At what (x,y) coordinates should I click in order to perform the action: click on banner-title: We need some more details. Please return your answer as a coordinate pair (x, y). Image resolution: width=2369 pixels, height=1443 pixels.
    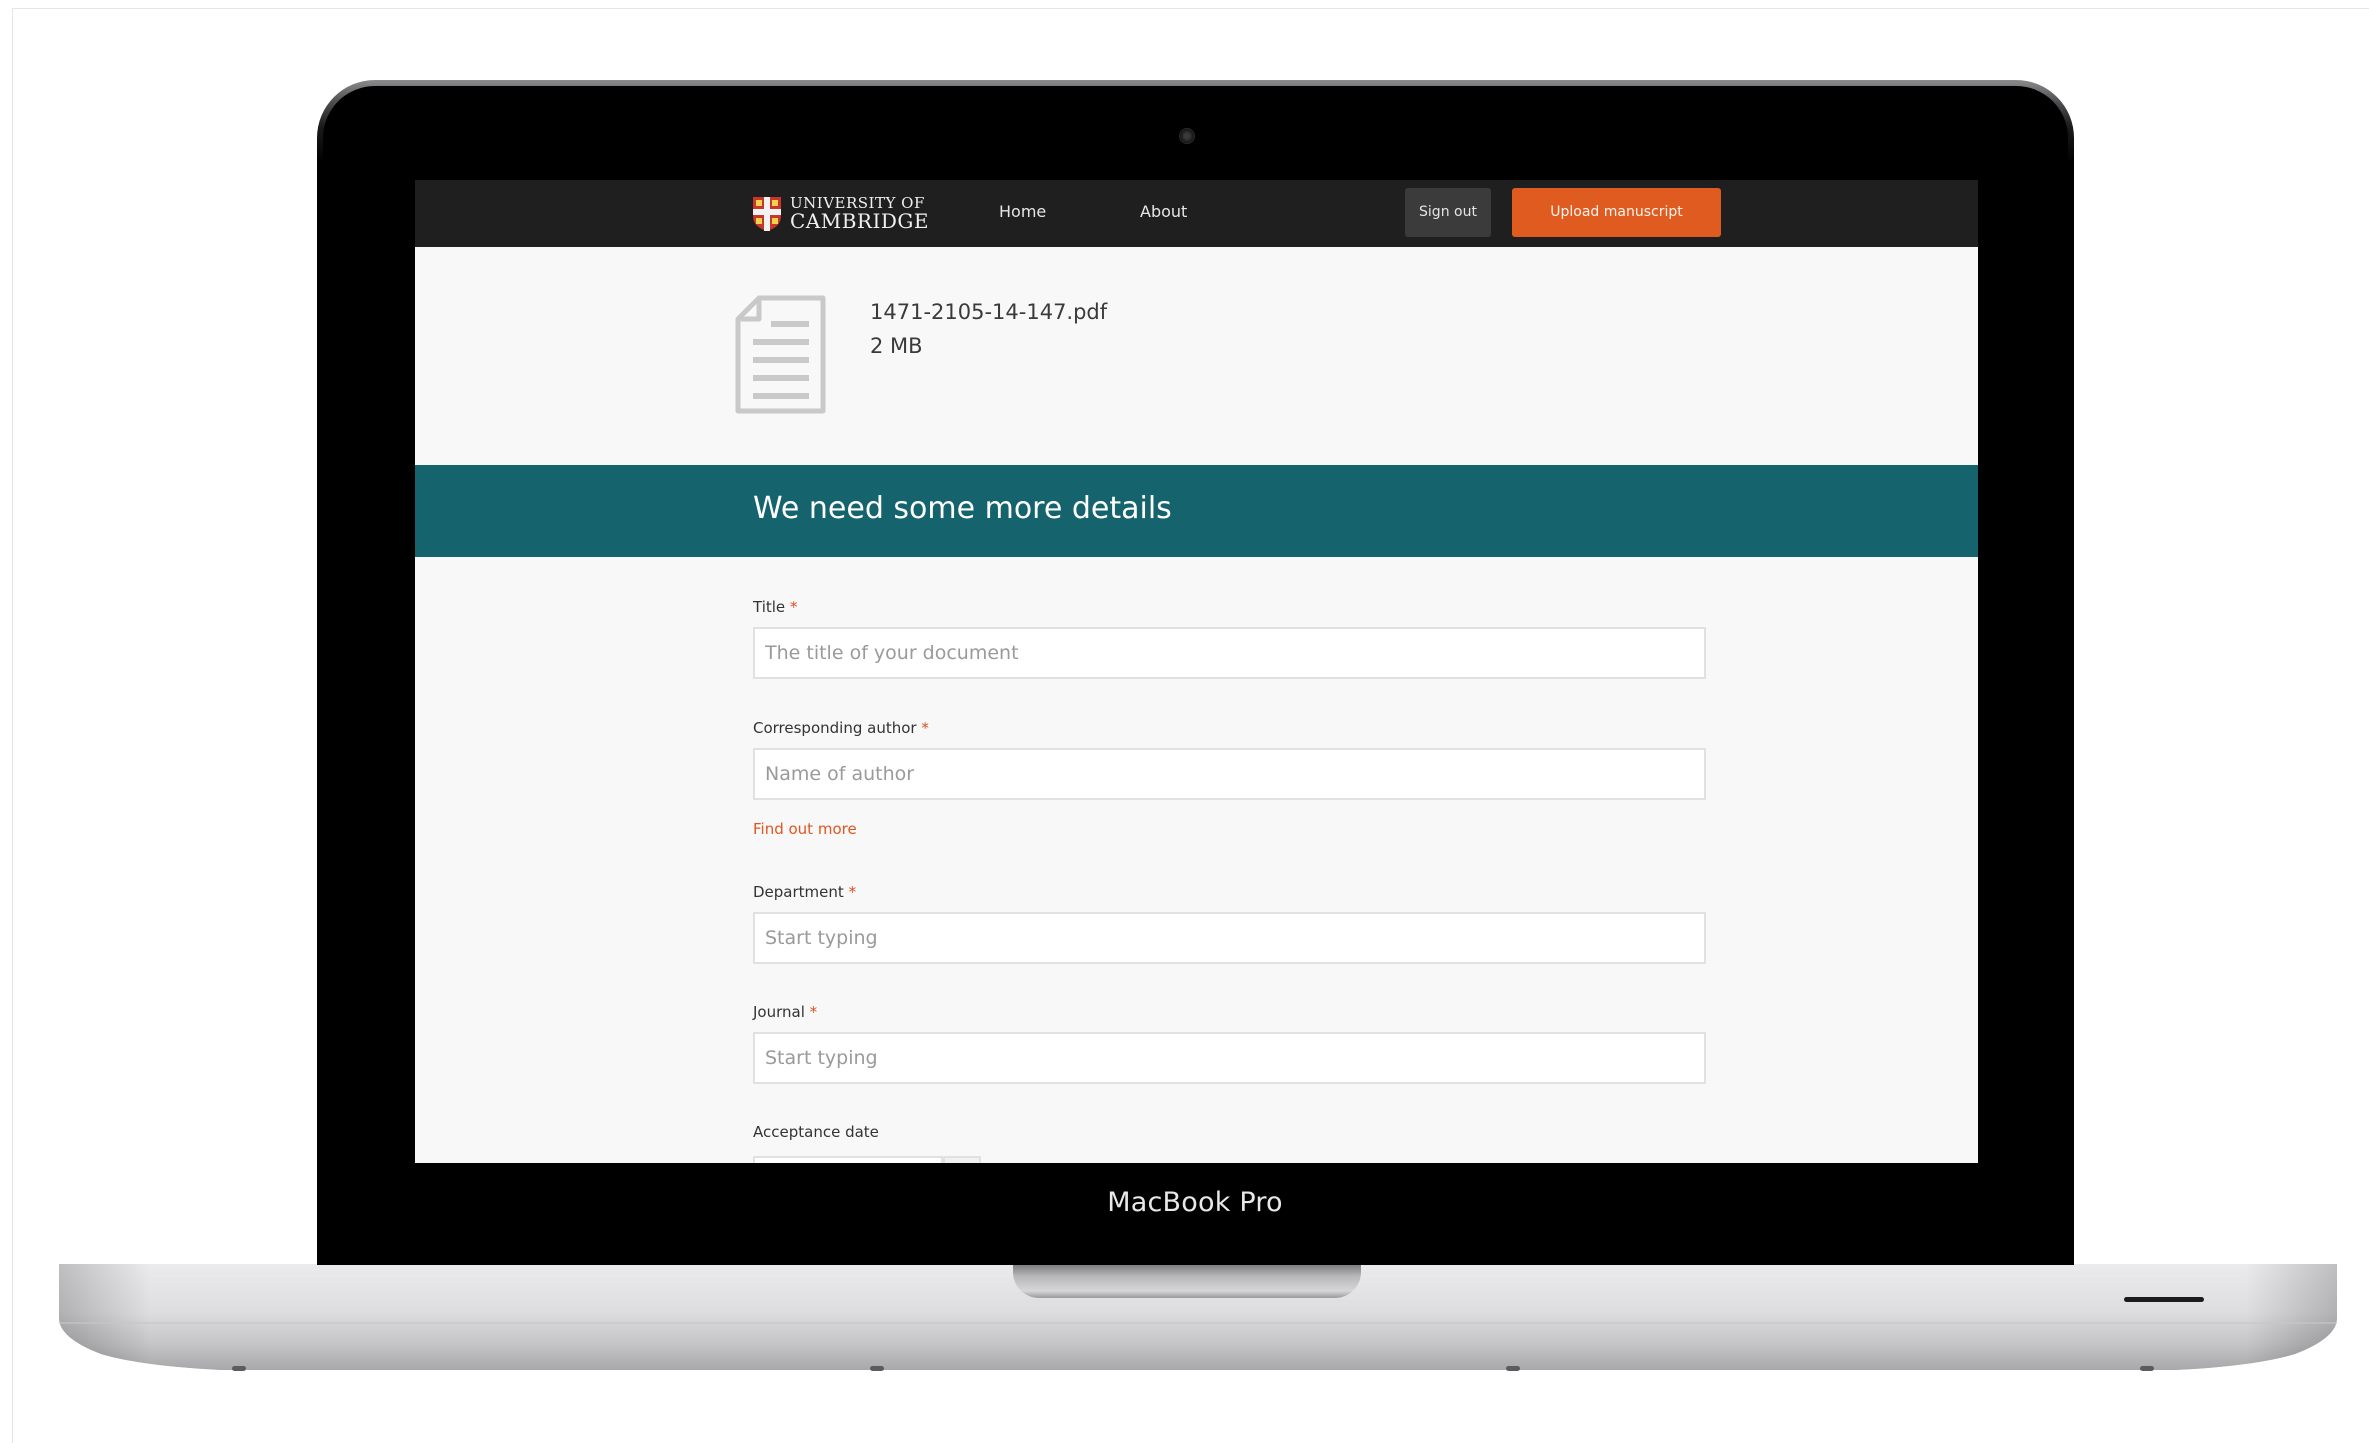
    Looking at the image, I should click on (962, 508).